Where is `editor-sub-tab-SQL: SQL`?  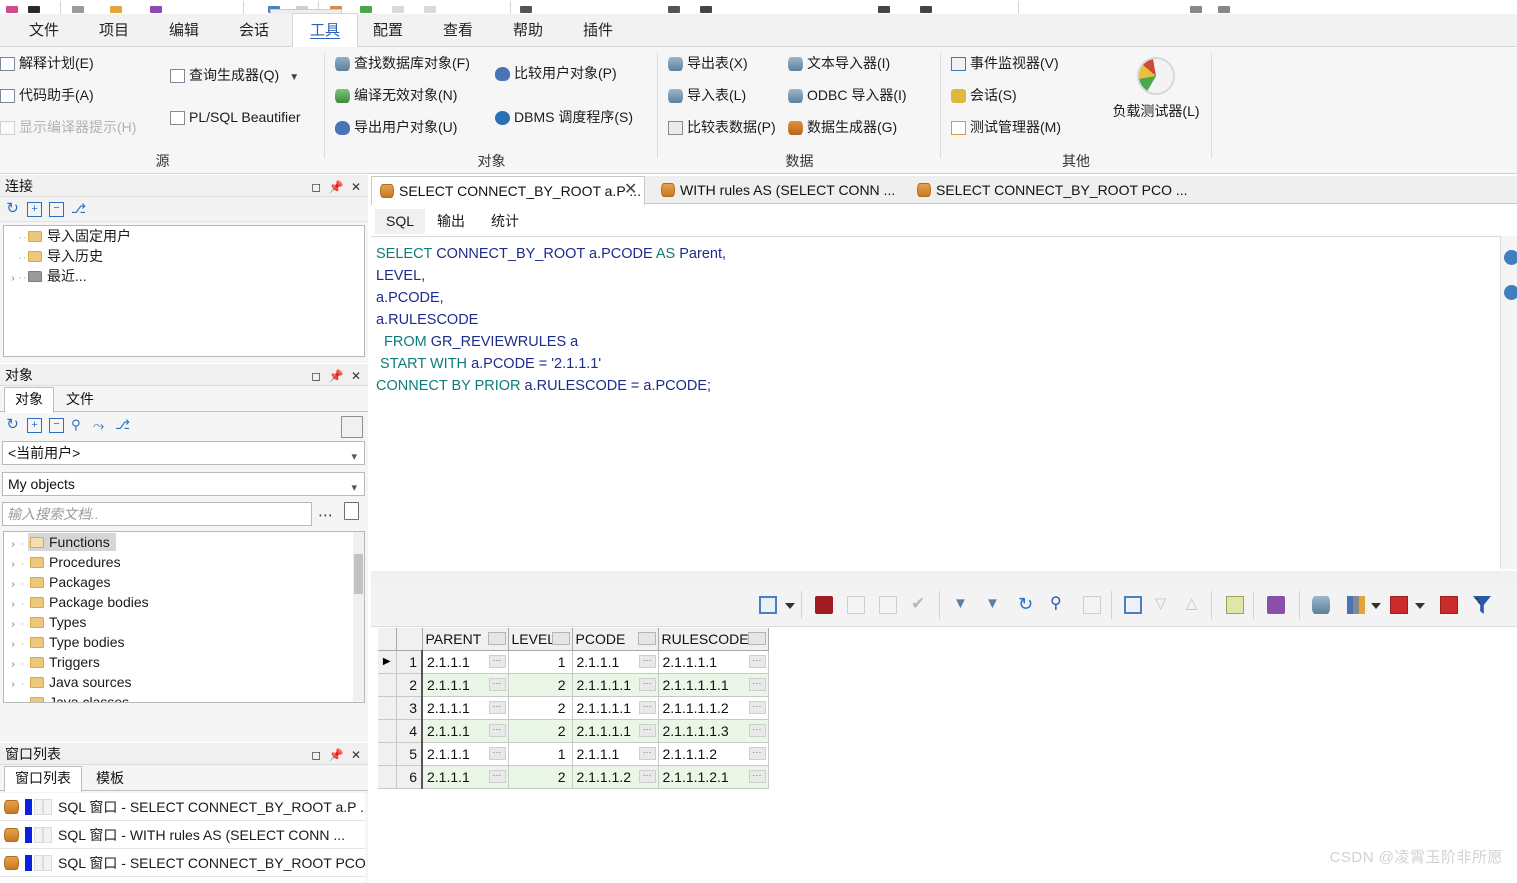 editor-sub-tab-SQL: SQL is located at coordinates (400, 221).